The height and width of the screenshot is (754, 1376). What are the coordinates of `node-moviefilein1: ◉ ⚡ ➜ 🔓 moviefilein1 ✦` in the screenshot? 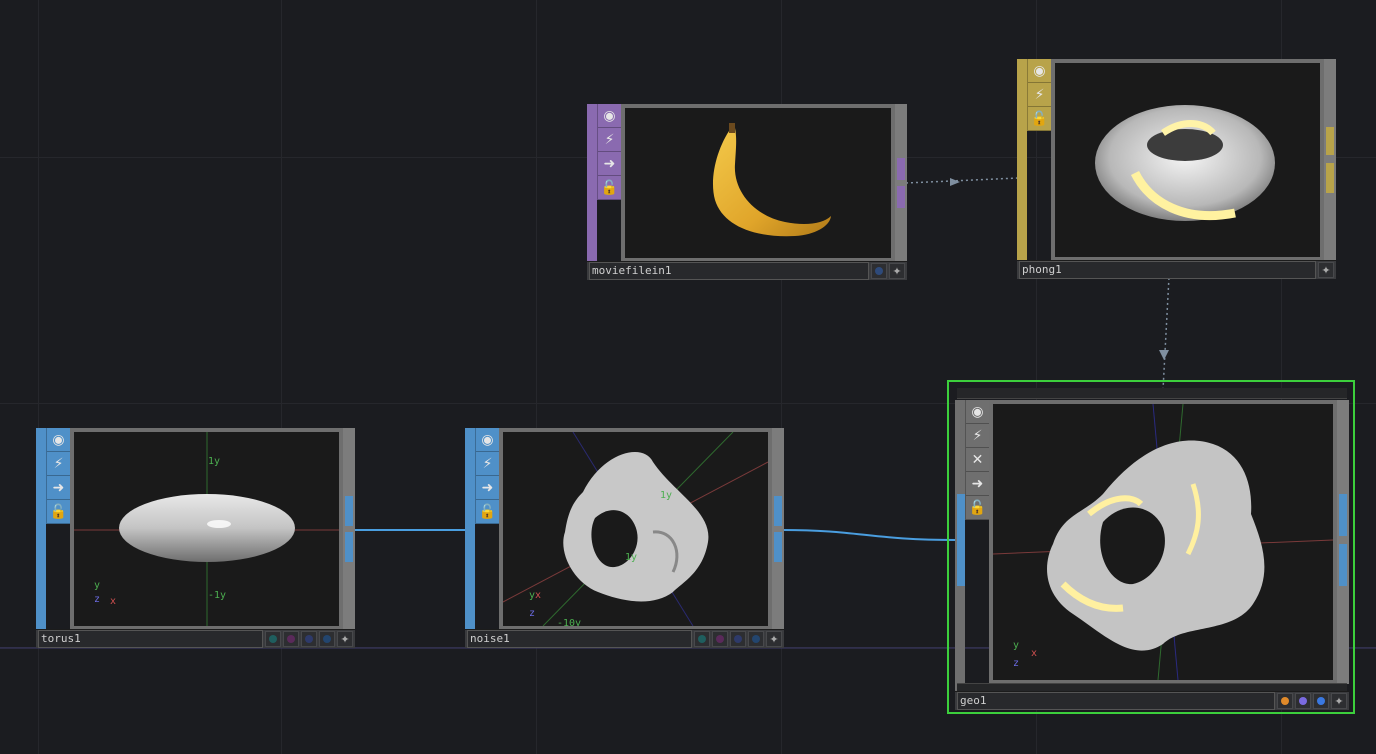 It's located at (747, 192).